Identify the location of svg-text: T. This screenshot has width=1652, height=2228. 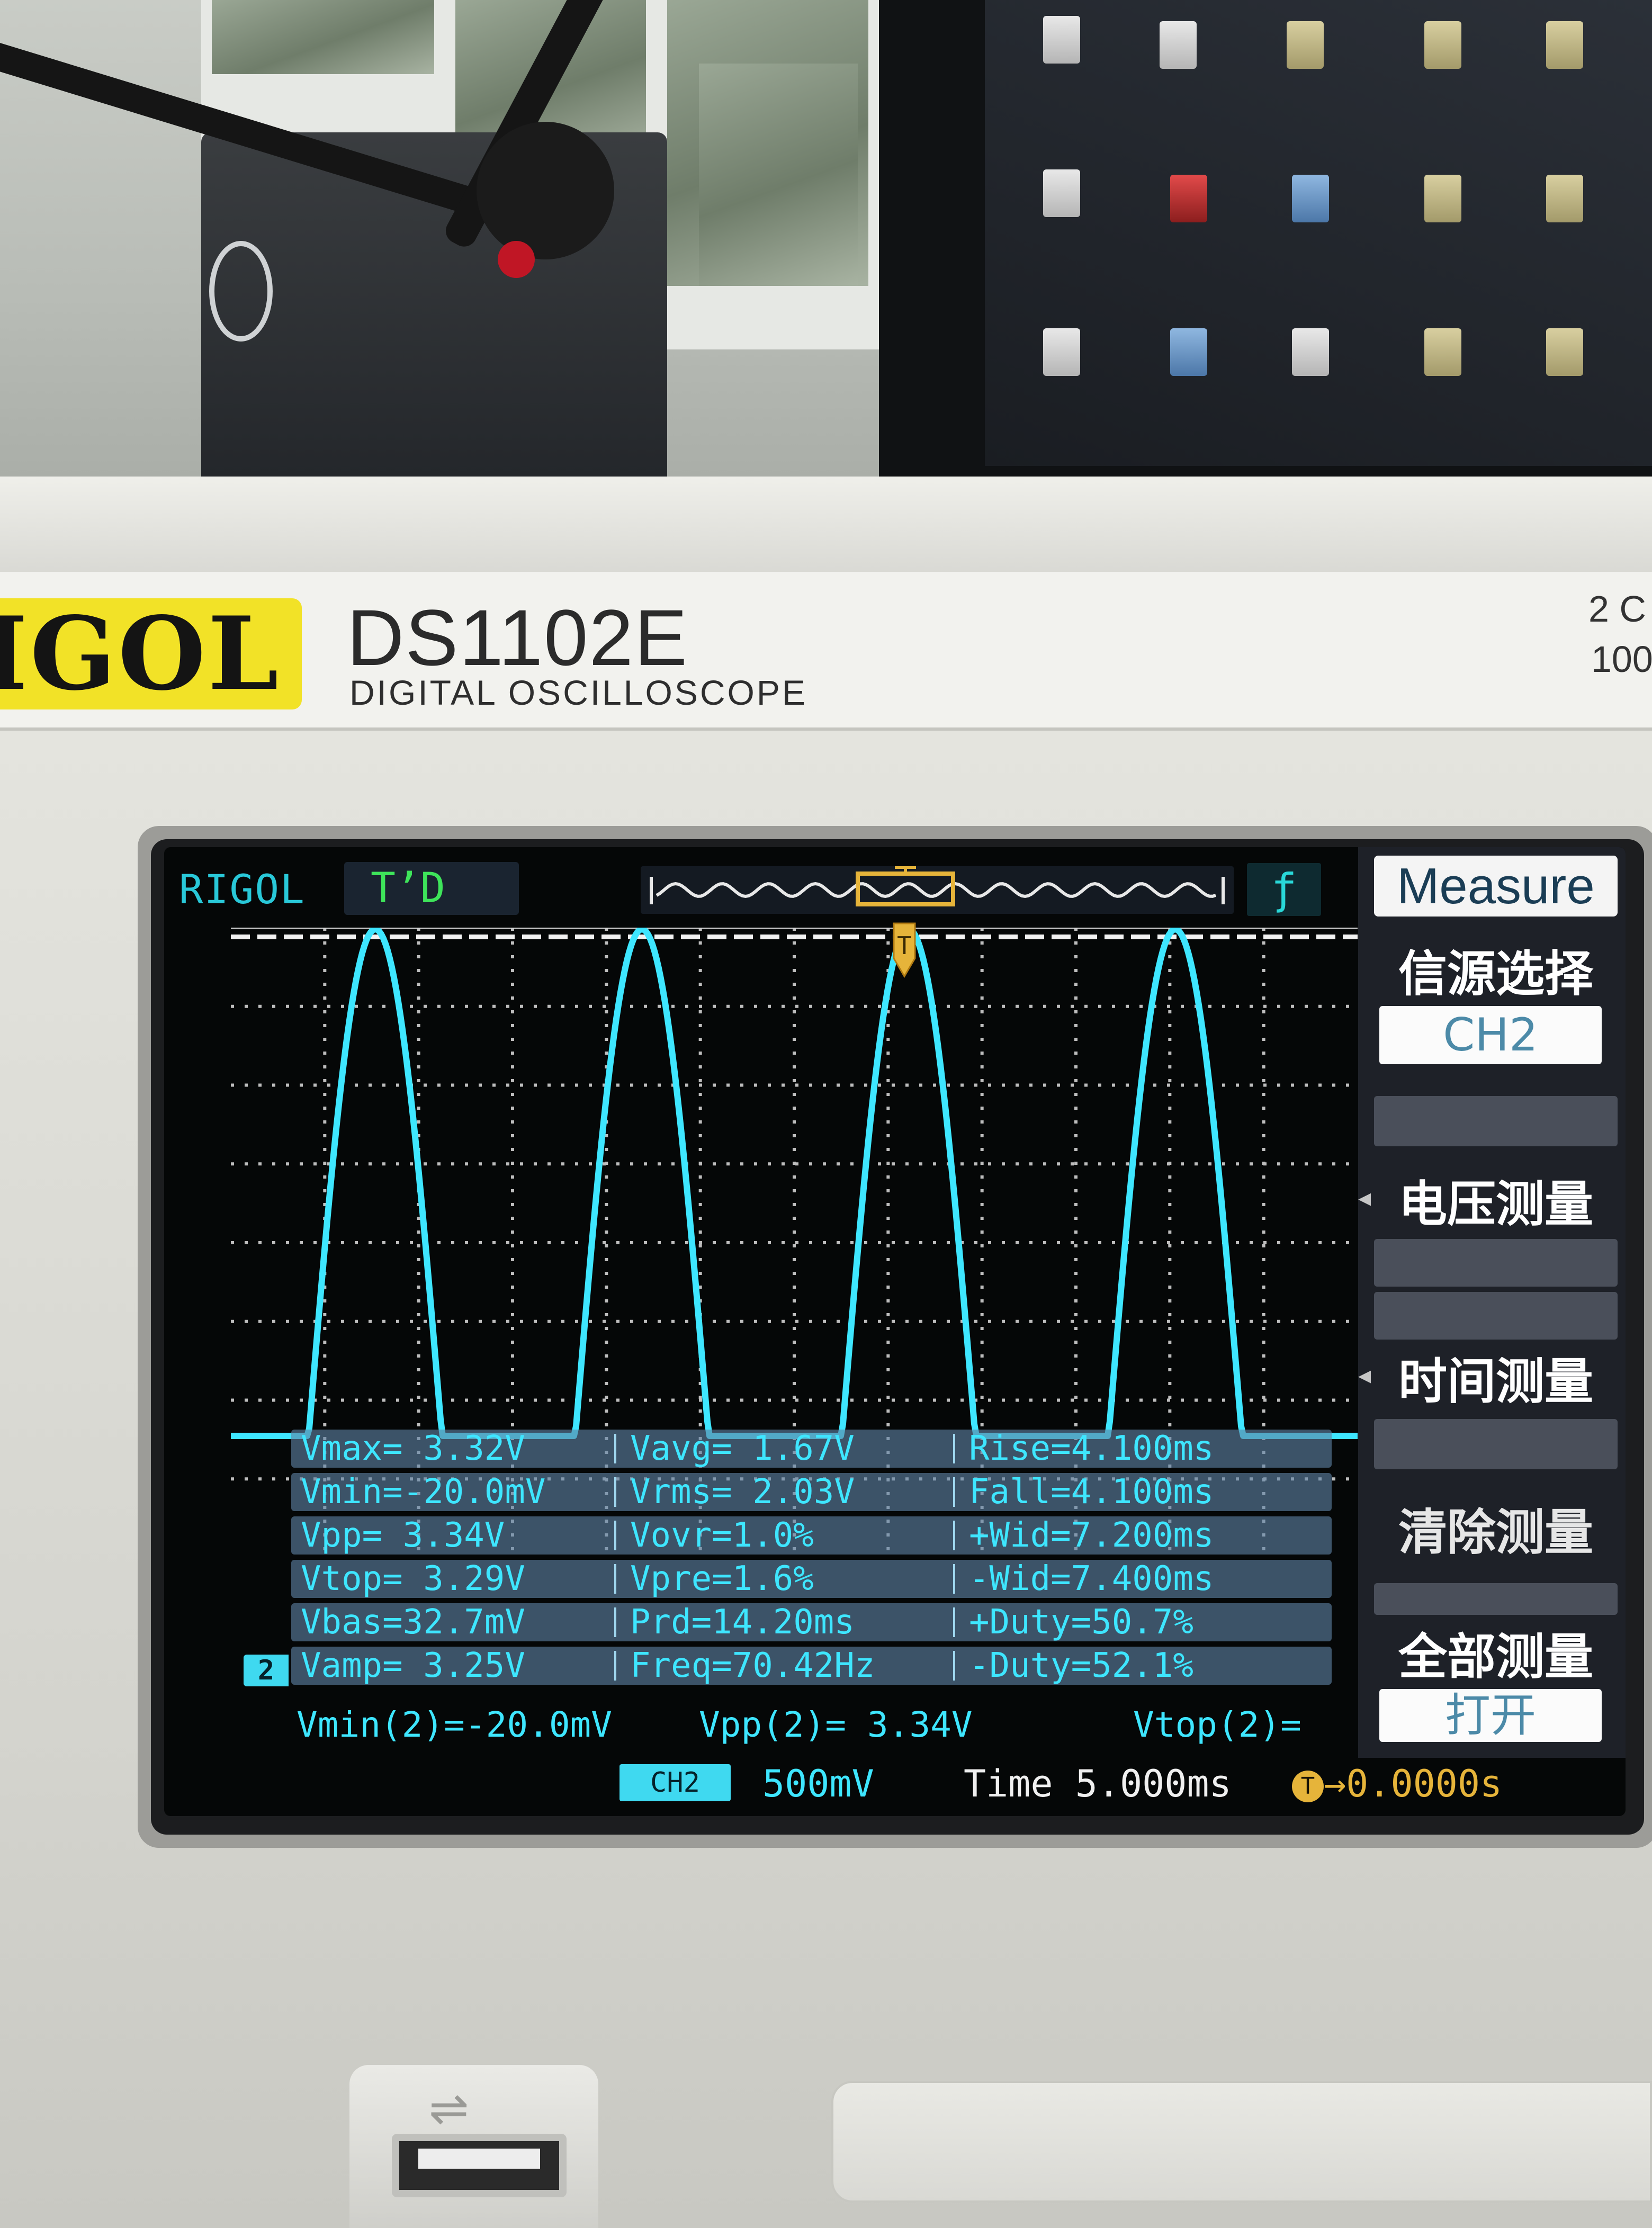
(904, 945).